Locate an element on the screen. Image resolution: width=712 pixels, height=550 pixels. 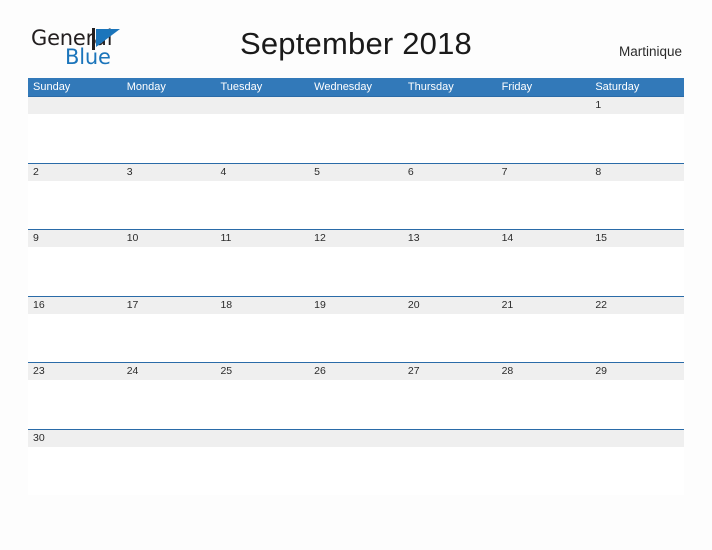
day-cell: 26 is located at coordinates (356, 371).